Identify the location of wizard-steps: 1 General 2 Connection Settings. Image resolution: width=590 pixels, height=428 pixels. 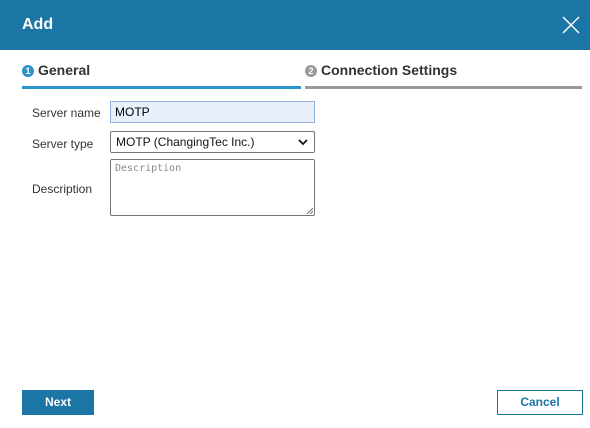
(302, 72).